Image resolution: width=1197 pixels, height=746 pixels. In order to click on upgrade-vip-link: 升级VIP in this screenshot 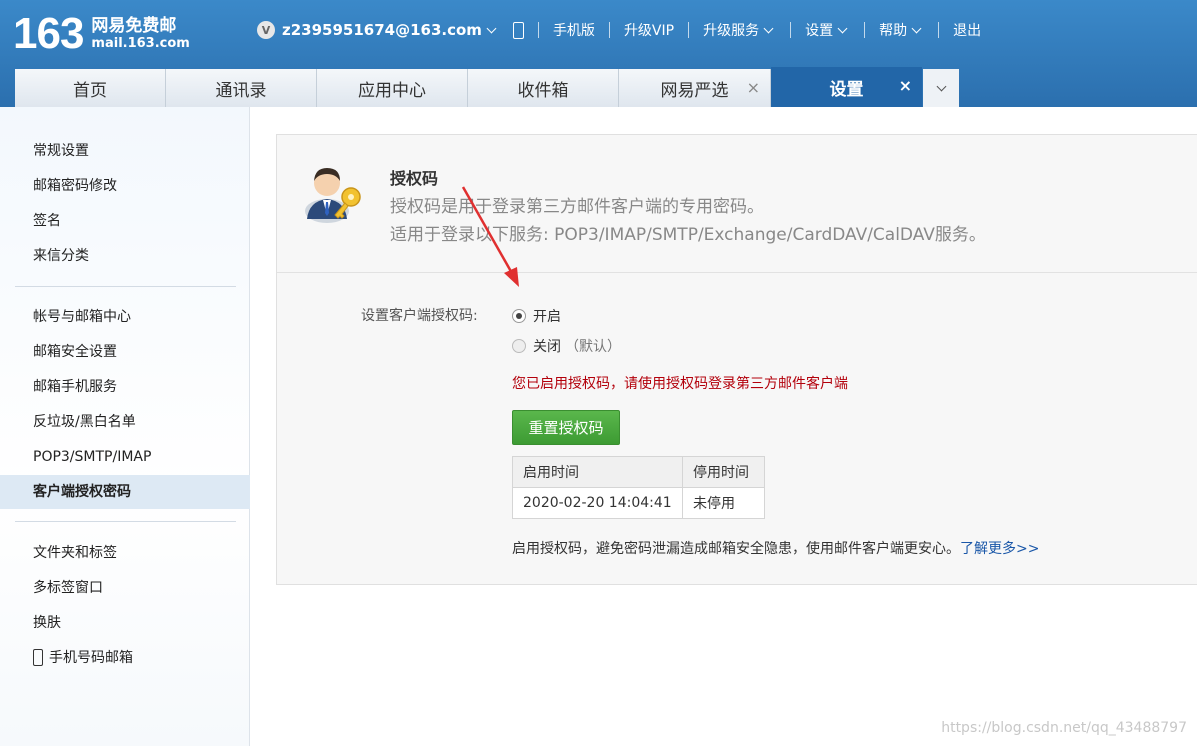, I will do `click(649, 30)`.